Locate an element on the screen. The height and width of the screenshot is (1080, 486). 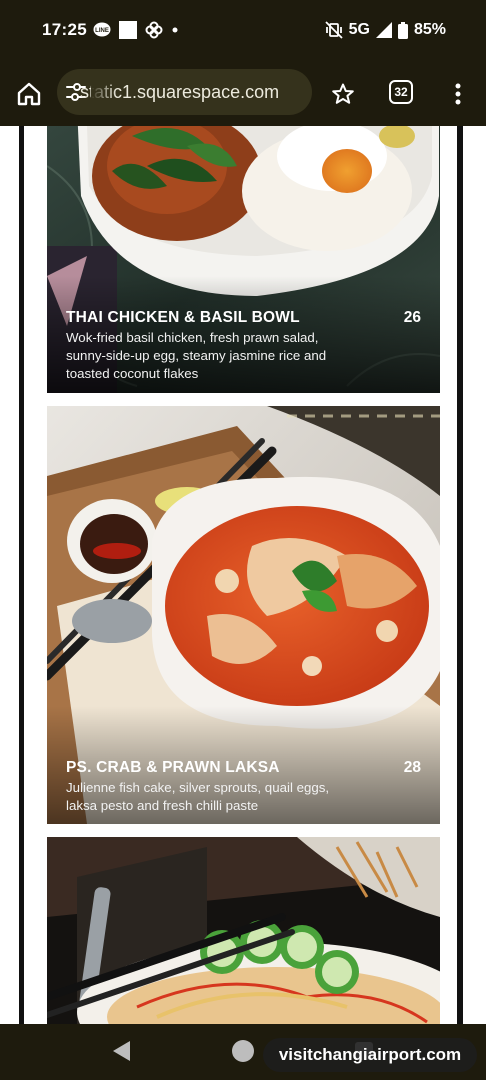
network-type: 5G is located at coordinates (359, 29).